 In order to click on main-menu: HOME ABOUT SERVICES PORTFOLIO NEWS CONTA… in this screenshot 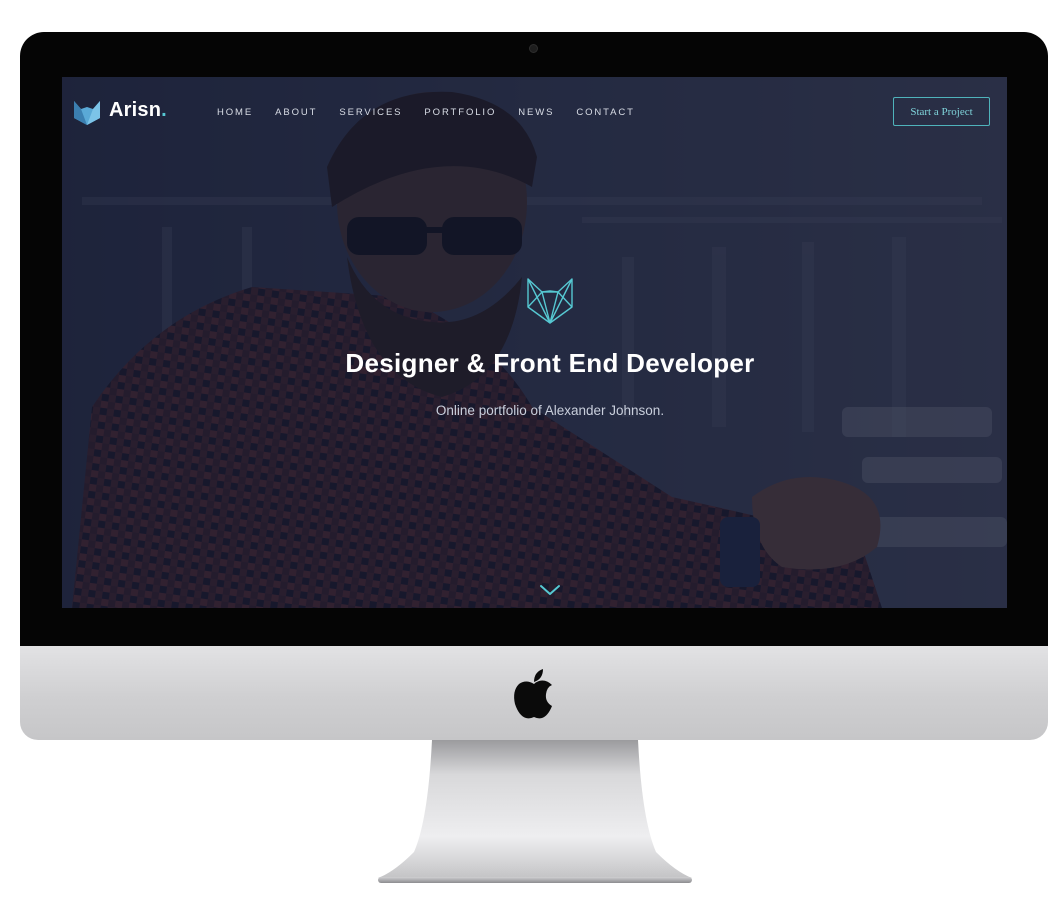, I will do `click(437, 112)`.